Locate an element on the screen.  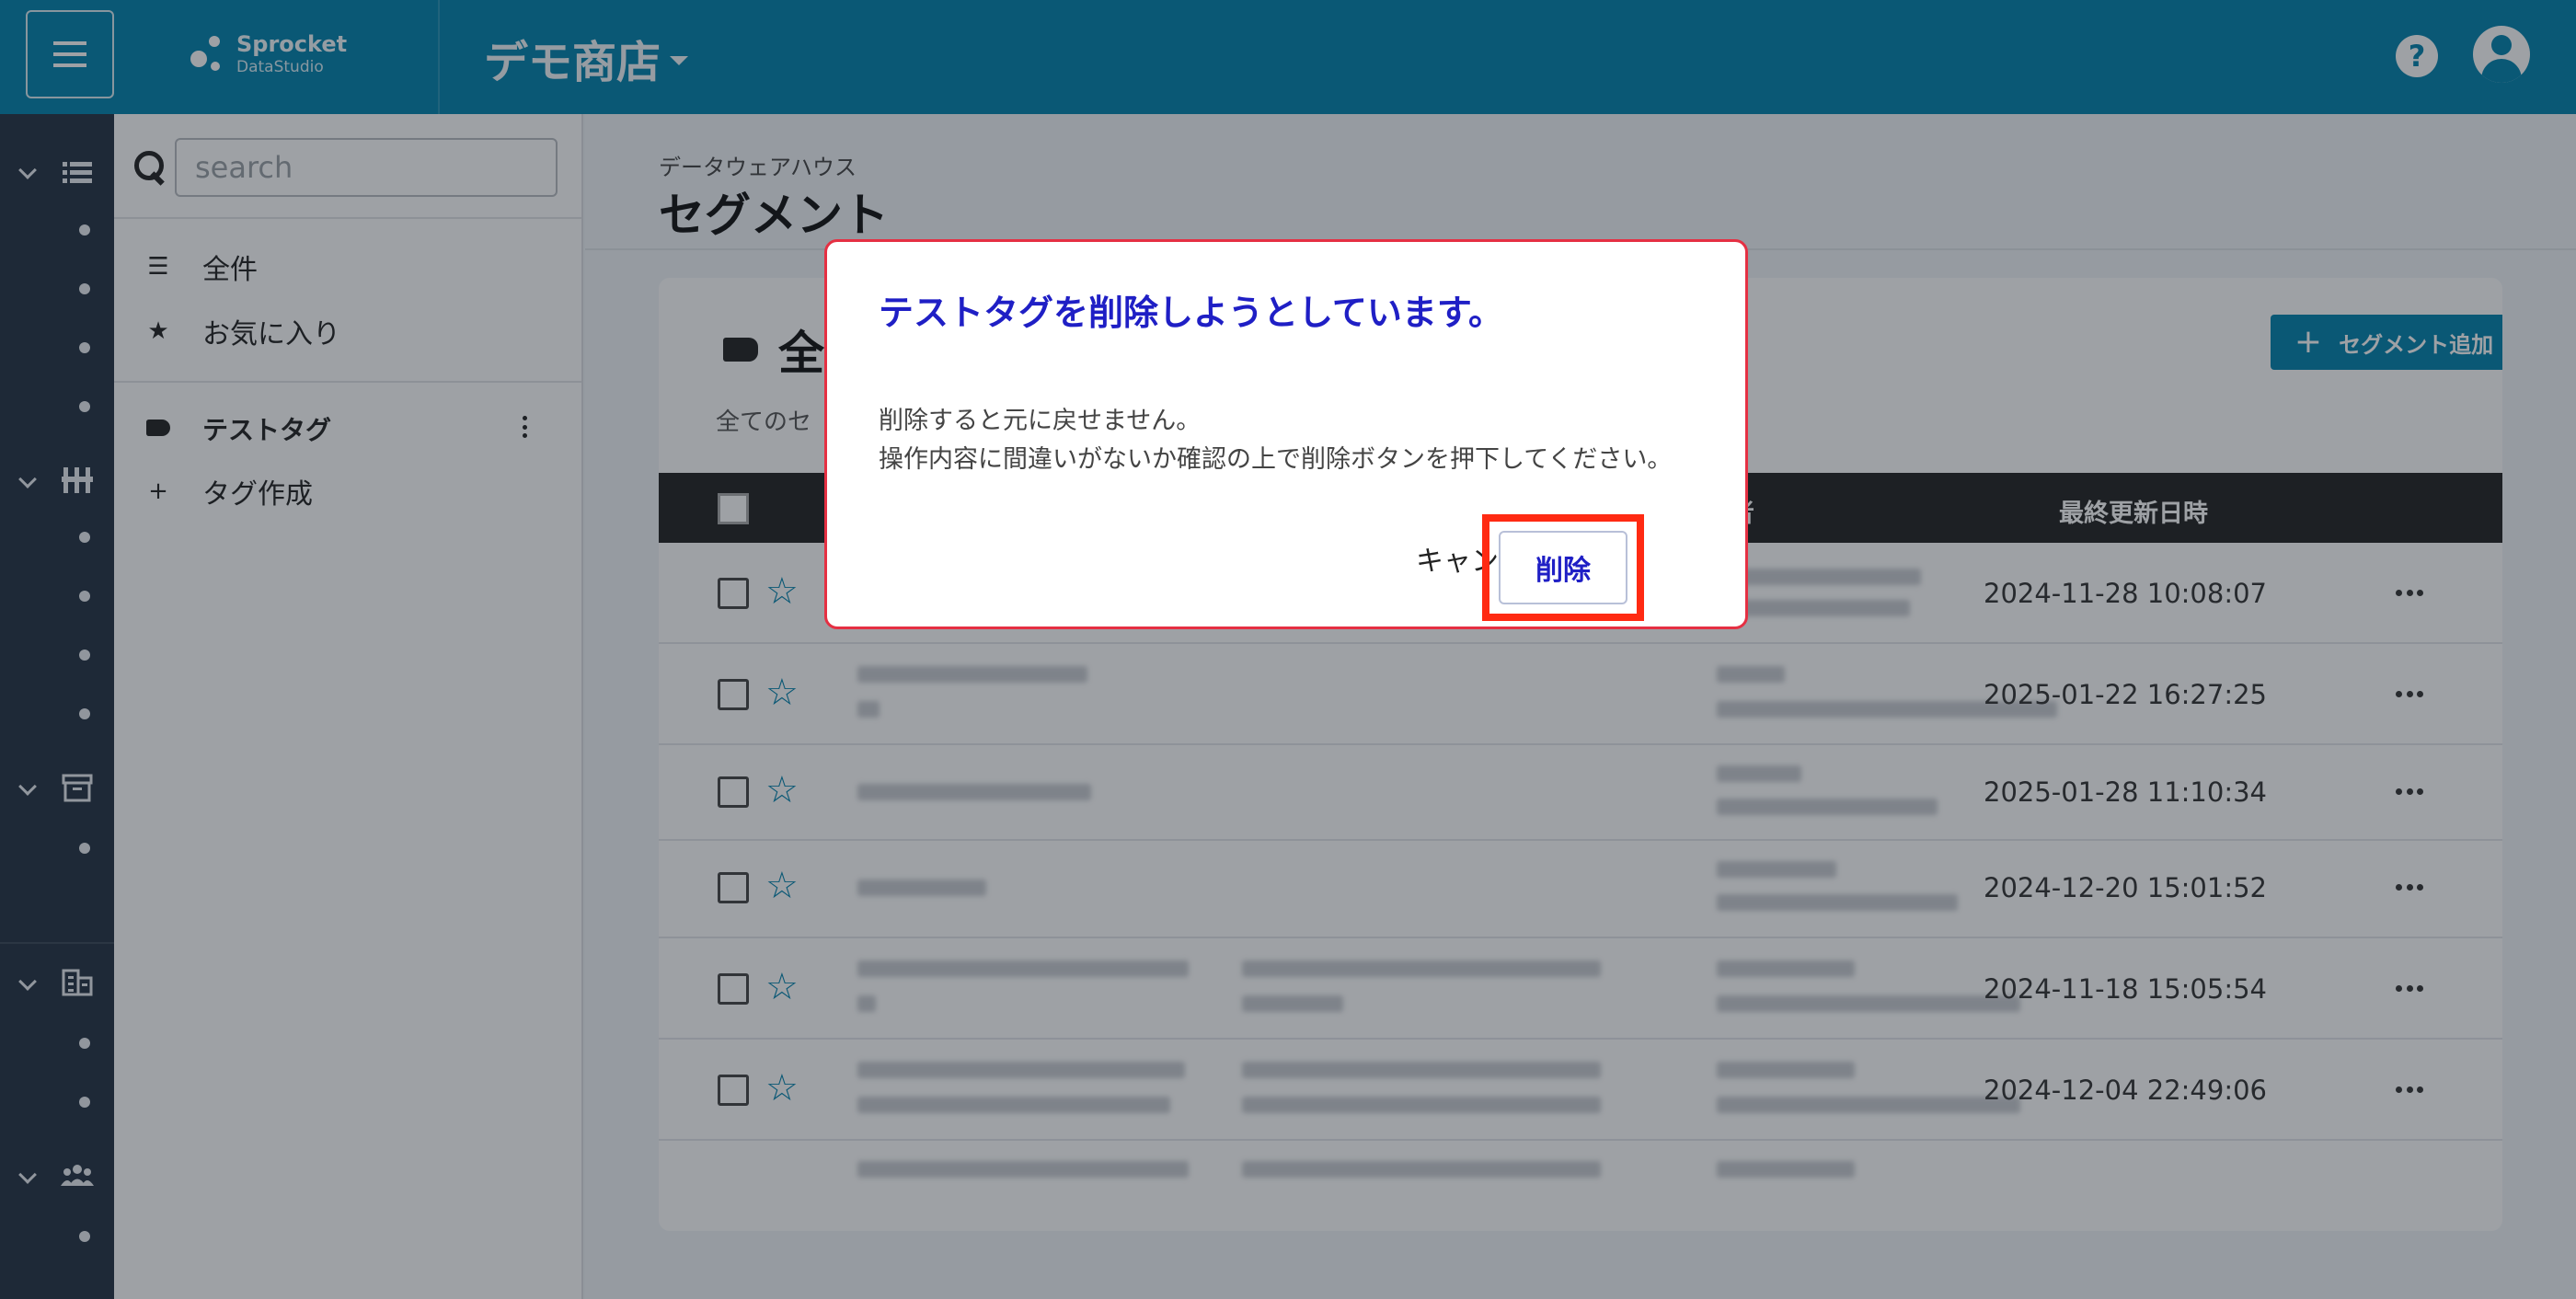
dialog-body-line: 削除すると元に戻せません。 is located at coordinates (1040, 421).